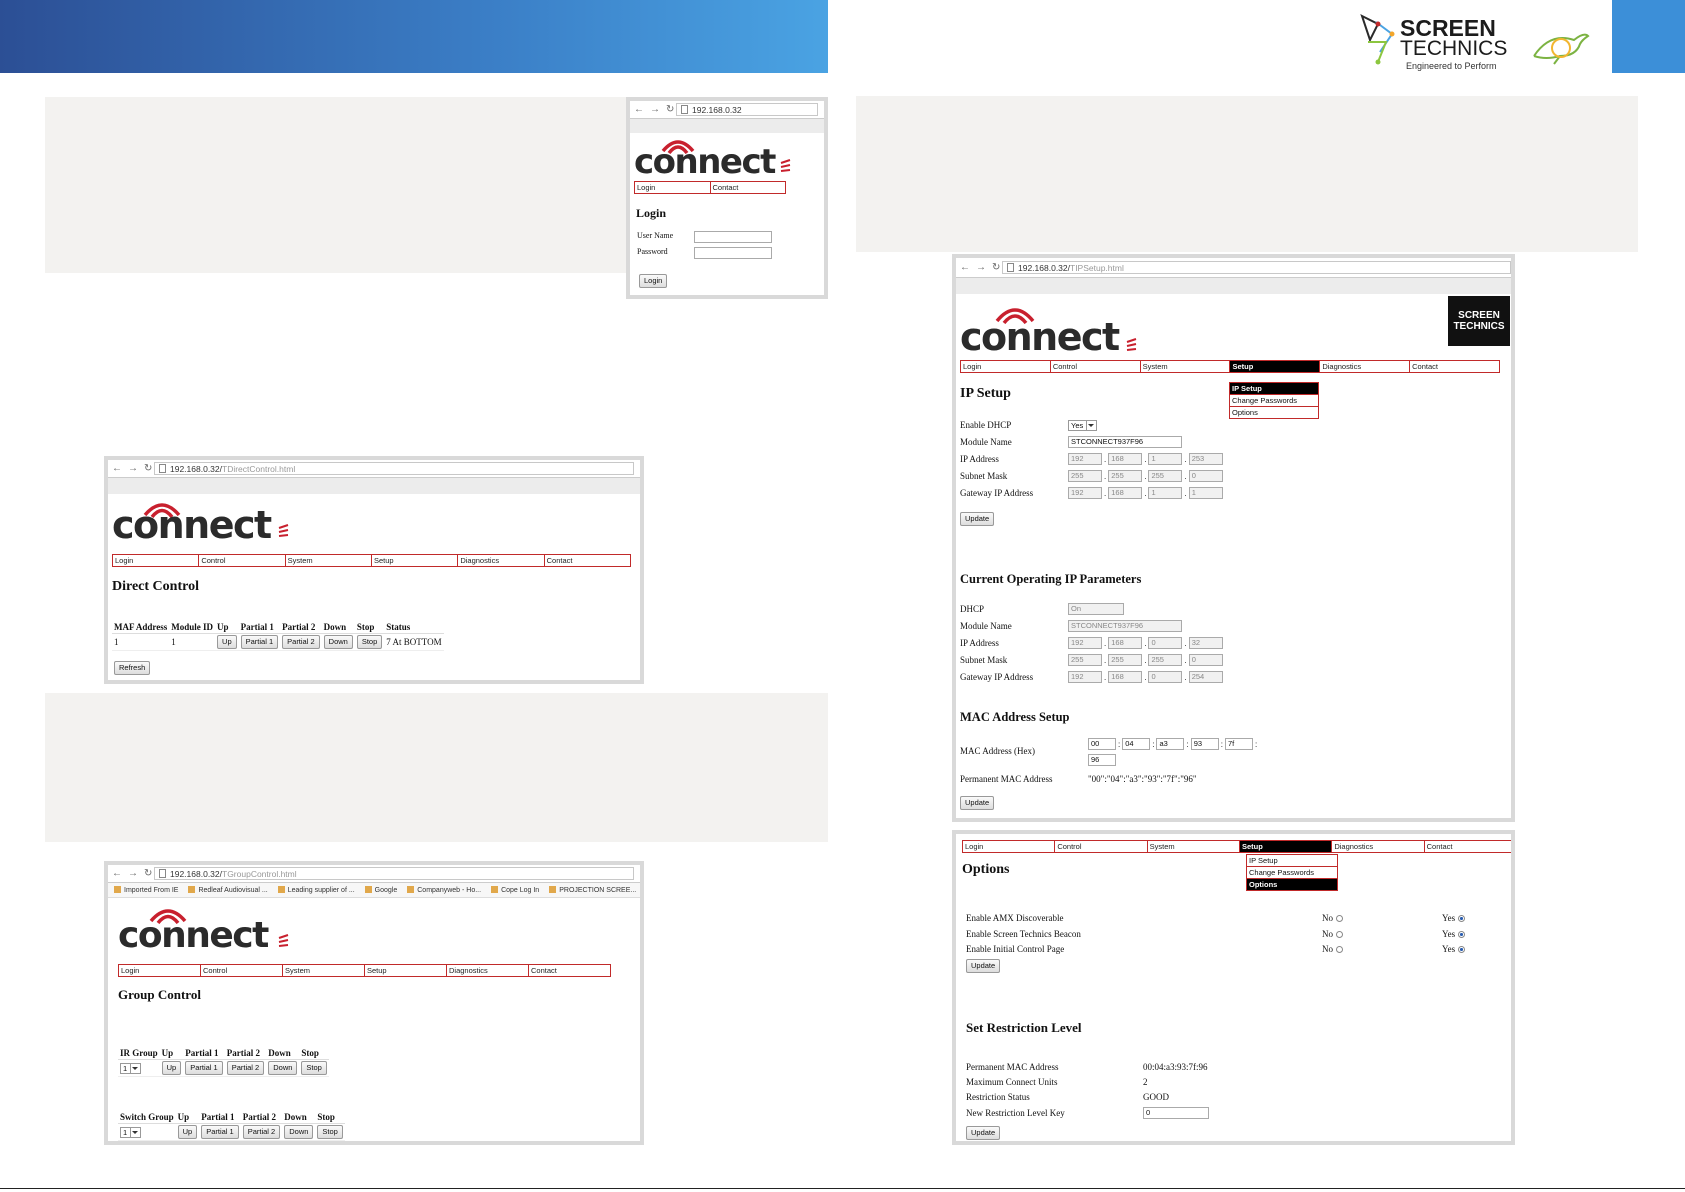 Image resolution: width=1685 pixels, height=1192 pixels. What do you see at coordinates (146, 890) in the screenshot?
I see `bookmark-item: Imported From IE` at bounding box center [146, 890].